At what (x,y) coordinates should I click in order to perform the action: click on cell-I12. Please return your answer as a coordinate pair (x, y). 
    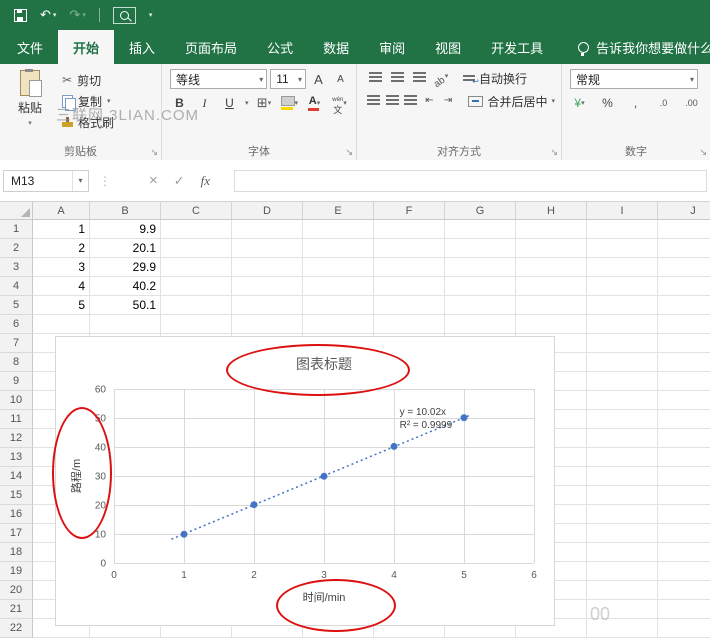
    Looking at the image, I should click on (622, 438).